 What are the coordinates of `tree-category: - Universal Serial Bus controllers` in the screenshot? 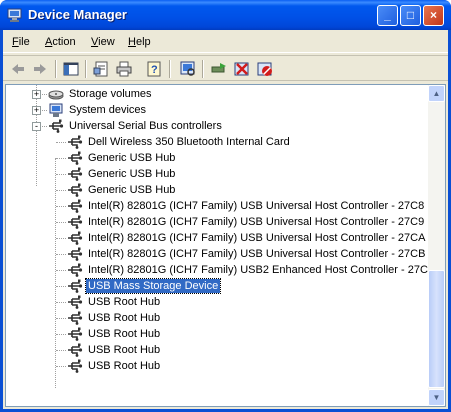 It's located at (216, 126).